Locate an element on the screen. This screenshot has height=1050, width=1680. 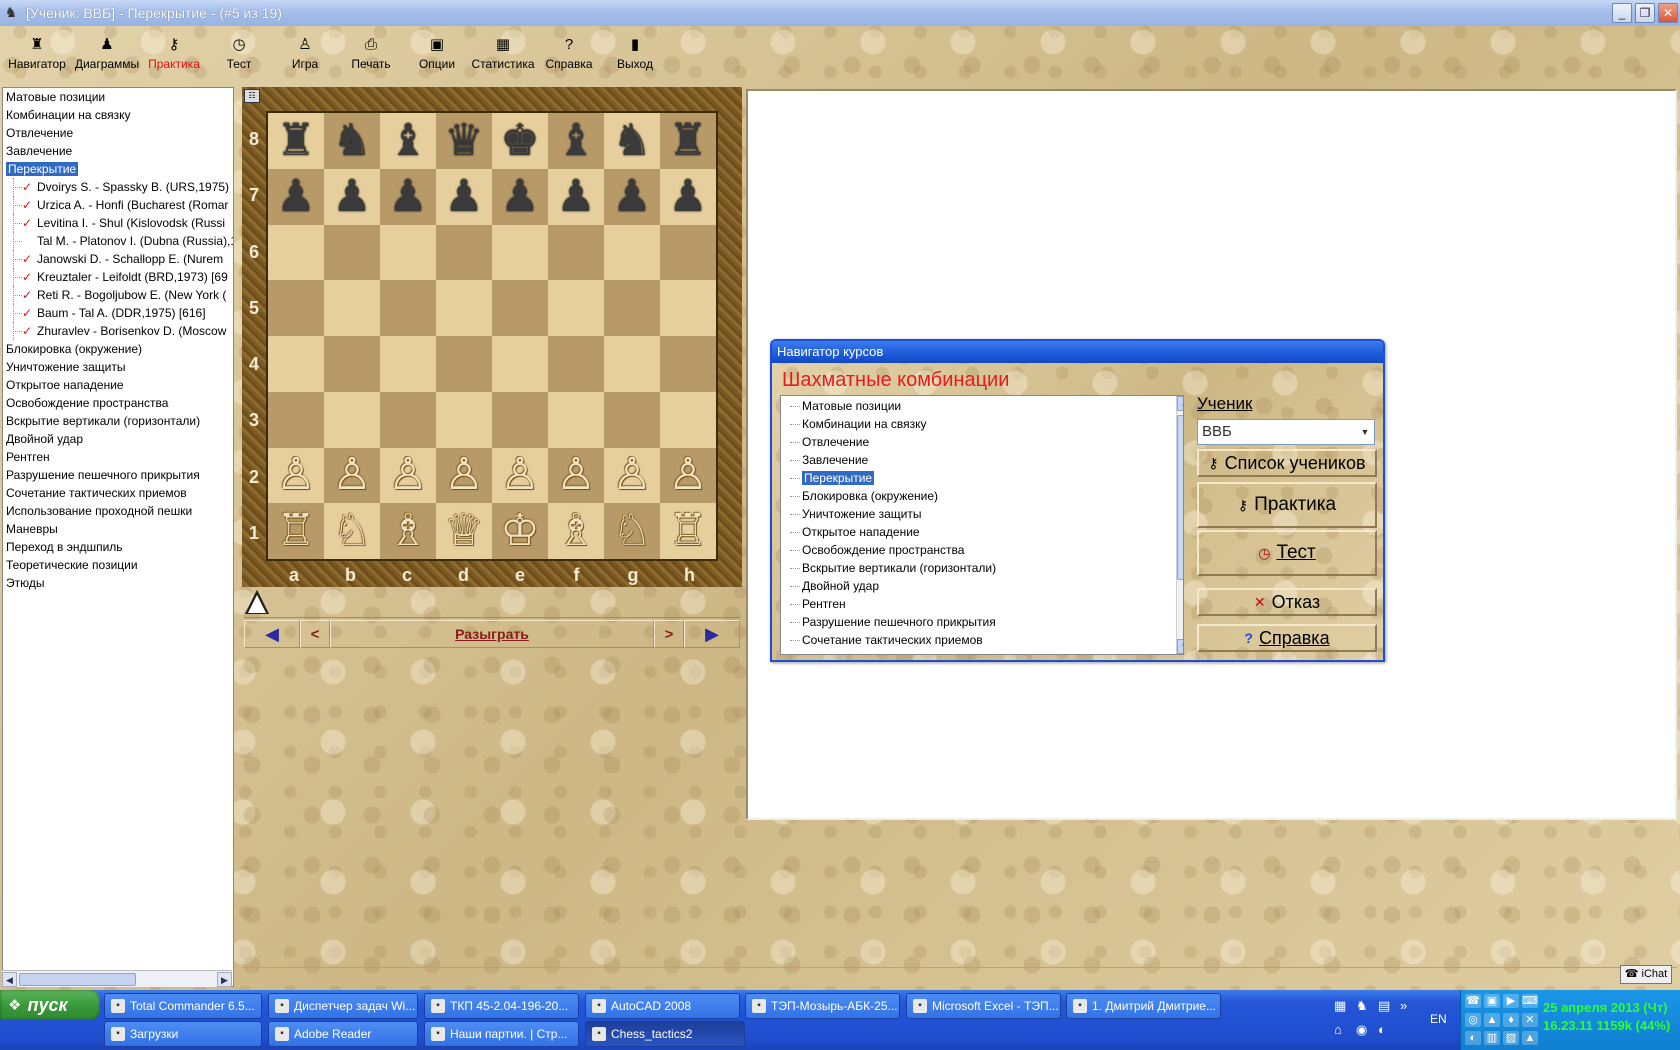
next-move-button: > is located at coordinates (669, 634).